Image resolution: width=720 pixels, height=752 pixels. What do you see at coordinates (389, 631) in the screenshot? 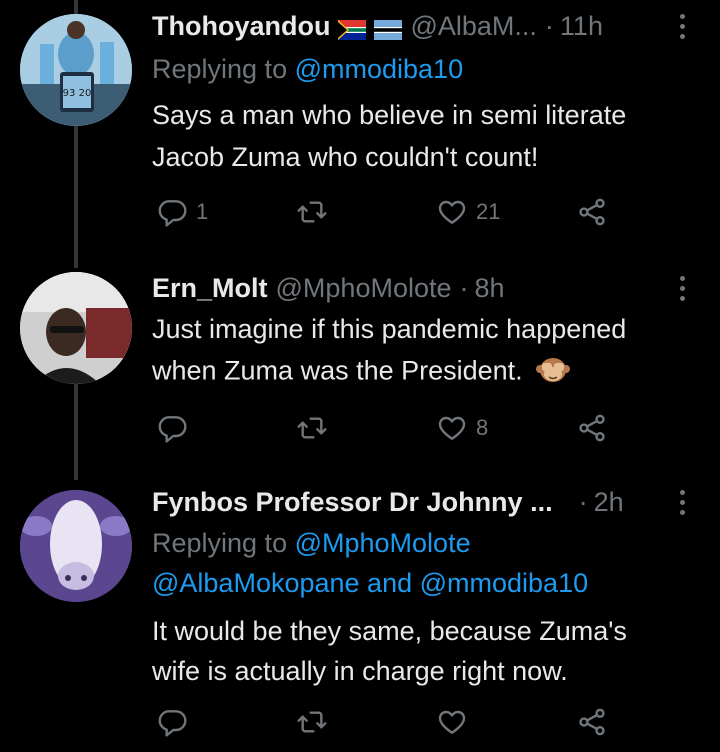
I see `tweet-text-line: It would be they same, because Zuma's` at bounding box center [389, 631].